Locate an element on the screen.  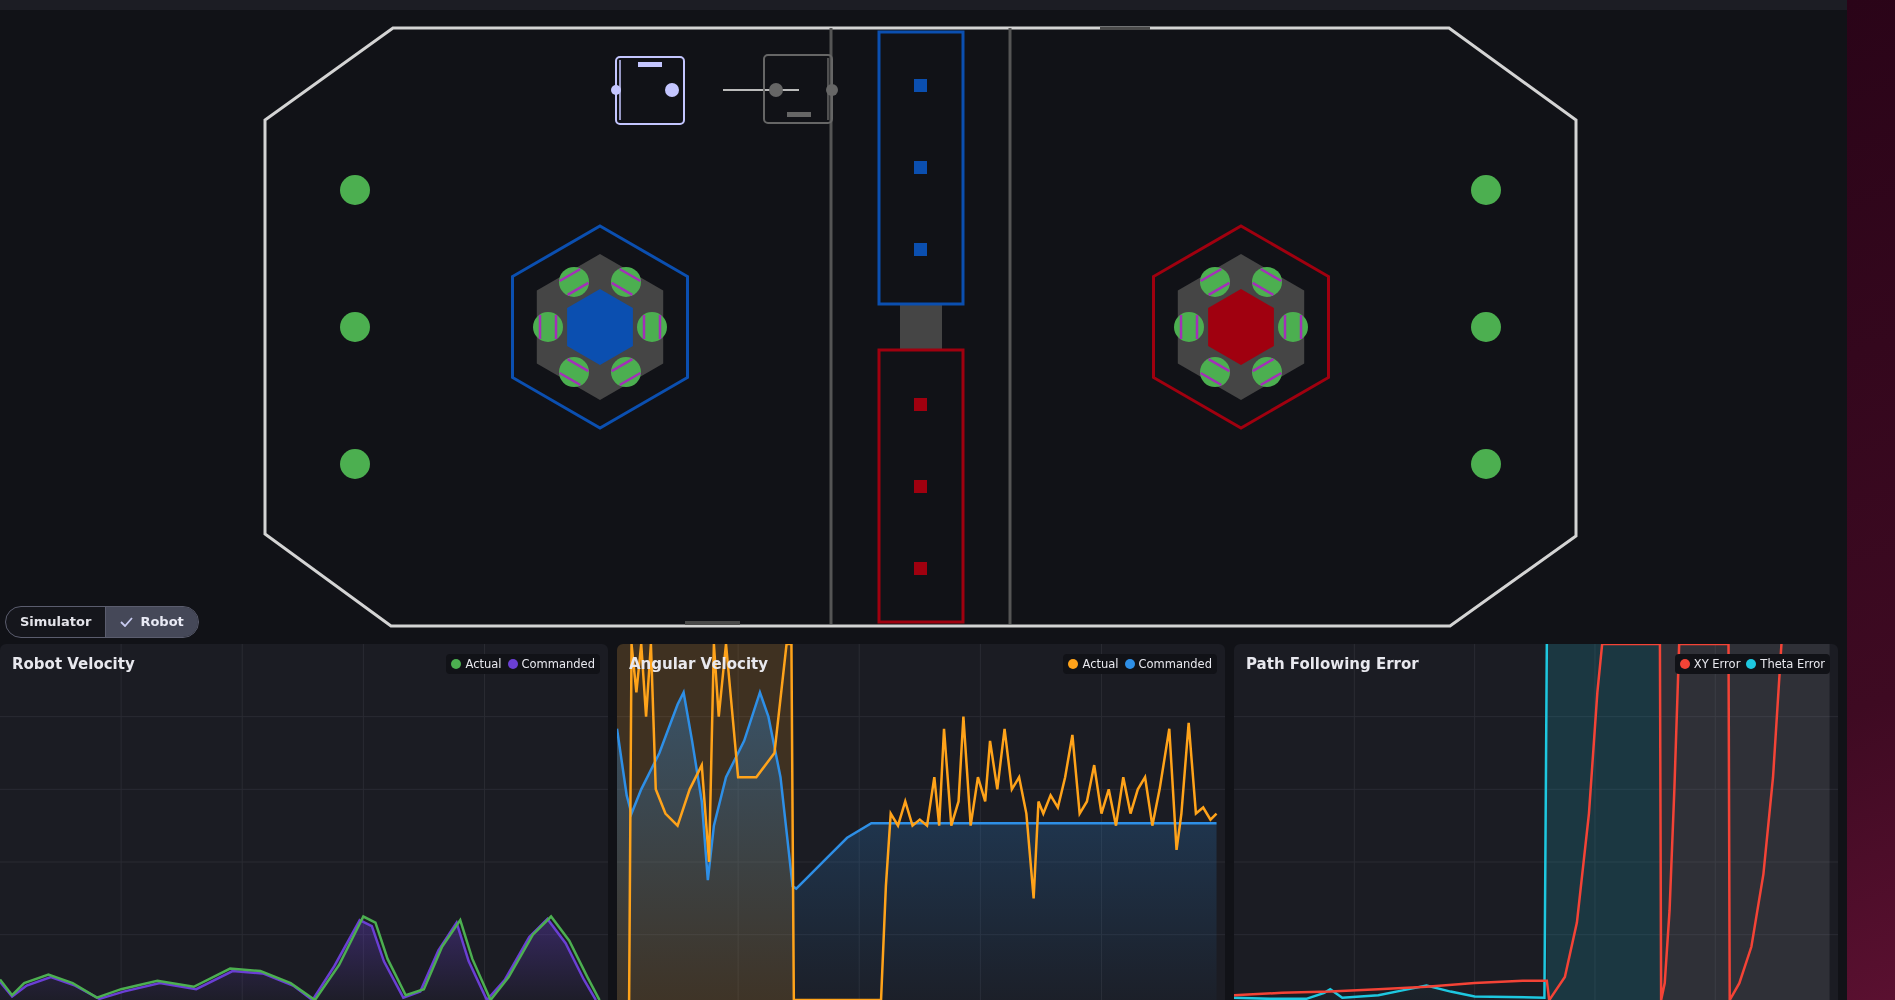
legend-label: Theta Error is located at coordinates (1792, 663).